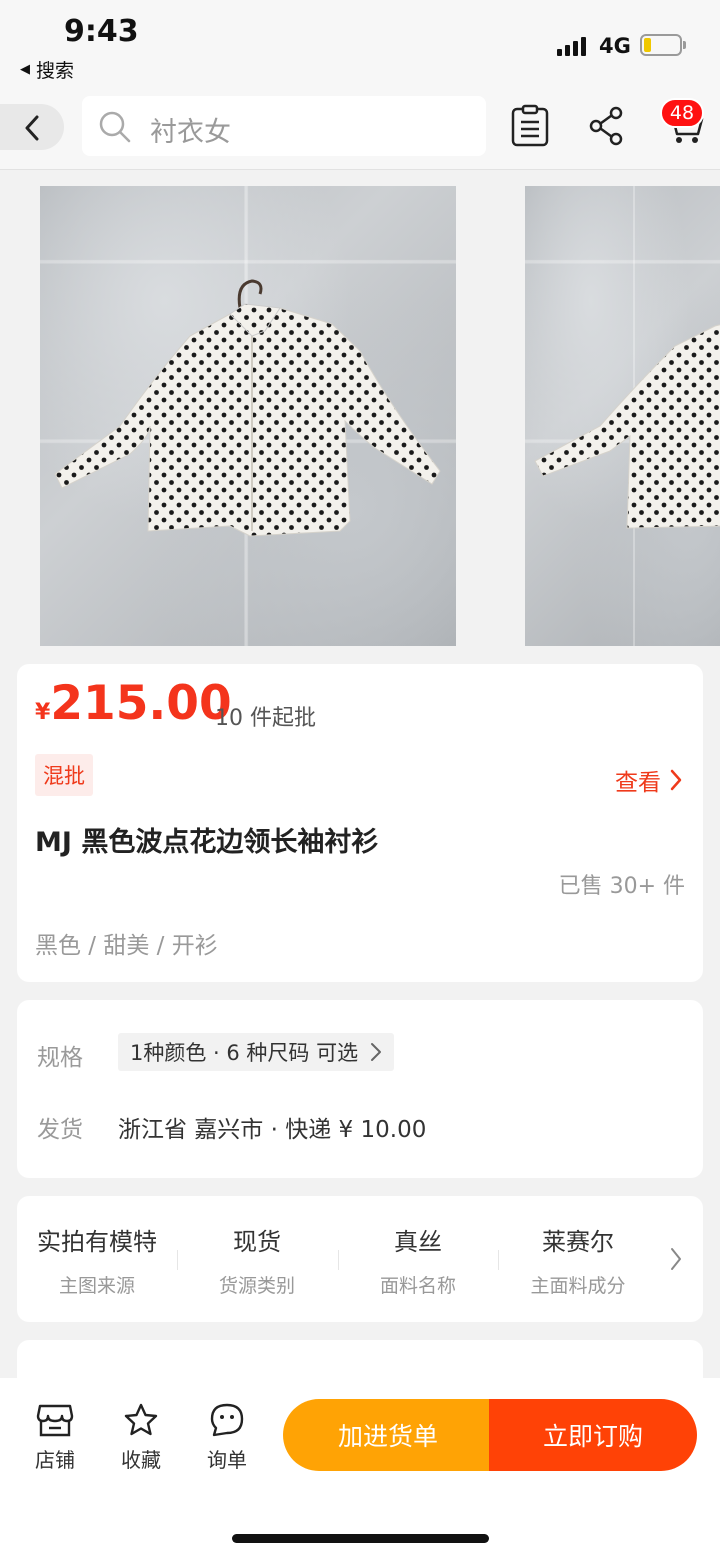 Image resolution: width=720 pixels, height=1558 pixels. What do you see at coordinates (593, 1435) in the screenshot?
I see `buy-now-button: 立即订购` at bounding box center [593, 1435].